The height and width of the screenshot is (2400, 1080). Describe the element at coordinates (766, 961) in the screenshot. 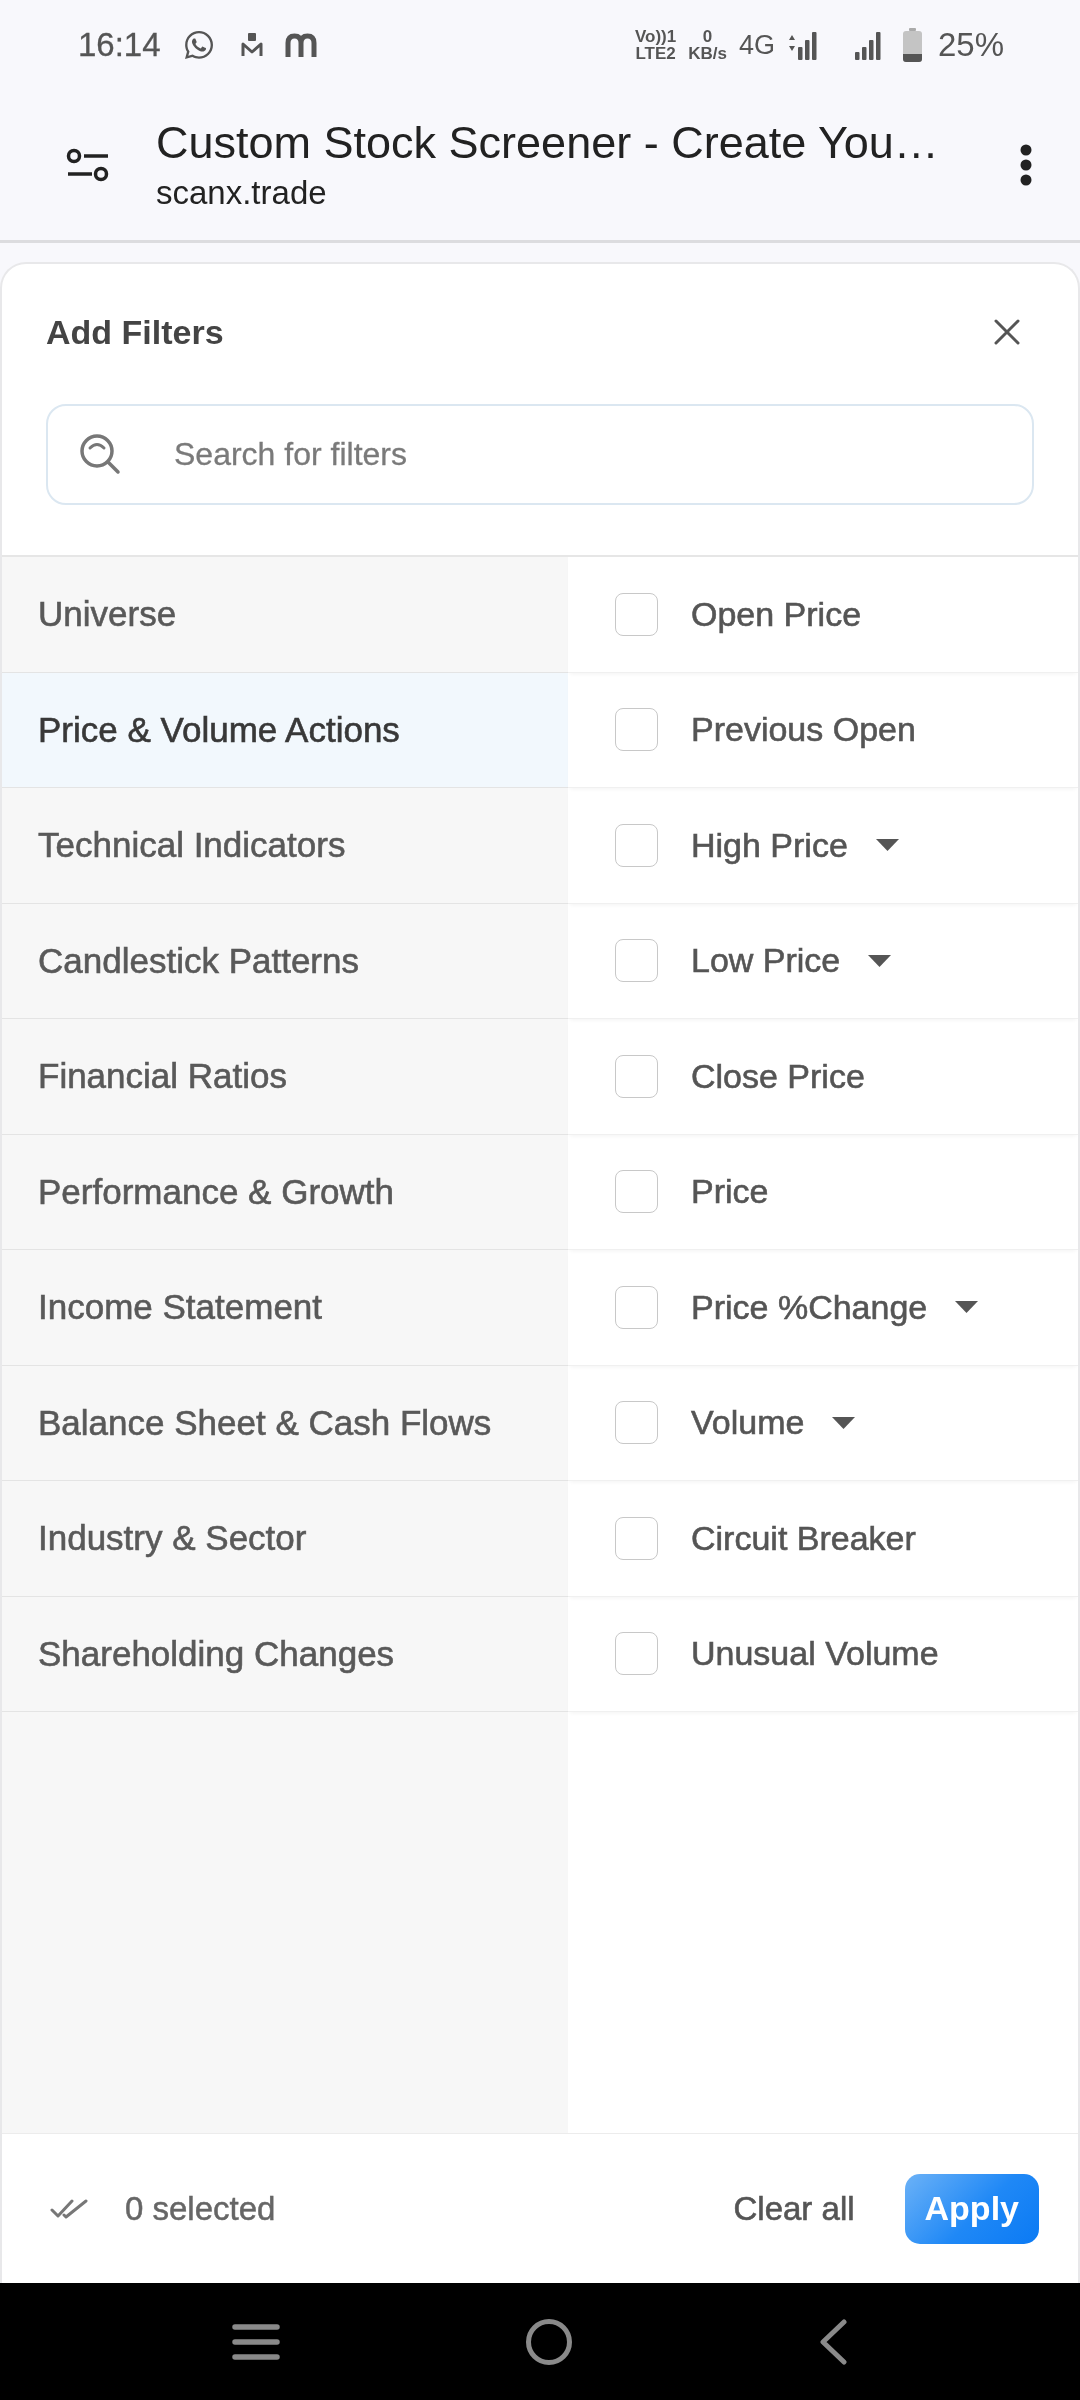

I see `filter-label: Low Price` at that location.